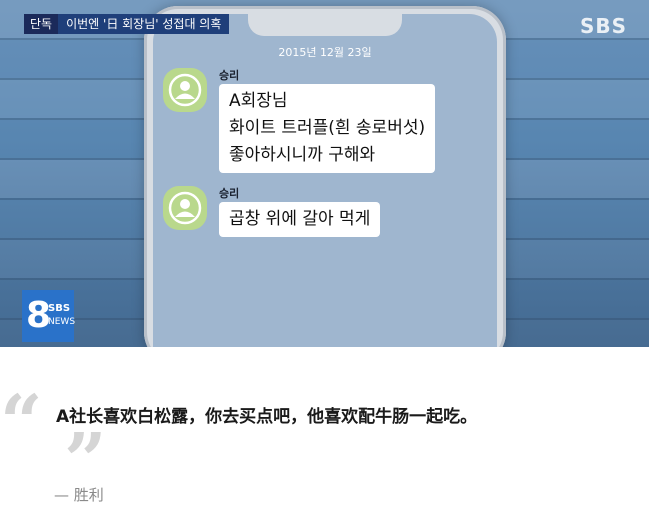 The image size is (649, 513). I want to click on sbs-logo: SBS, so click(603, 26).